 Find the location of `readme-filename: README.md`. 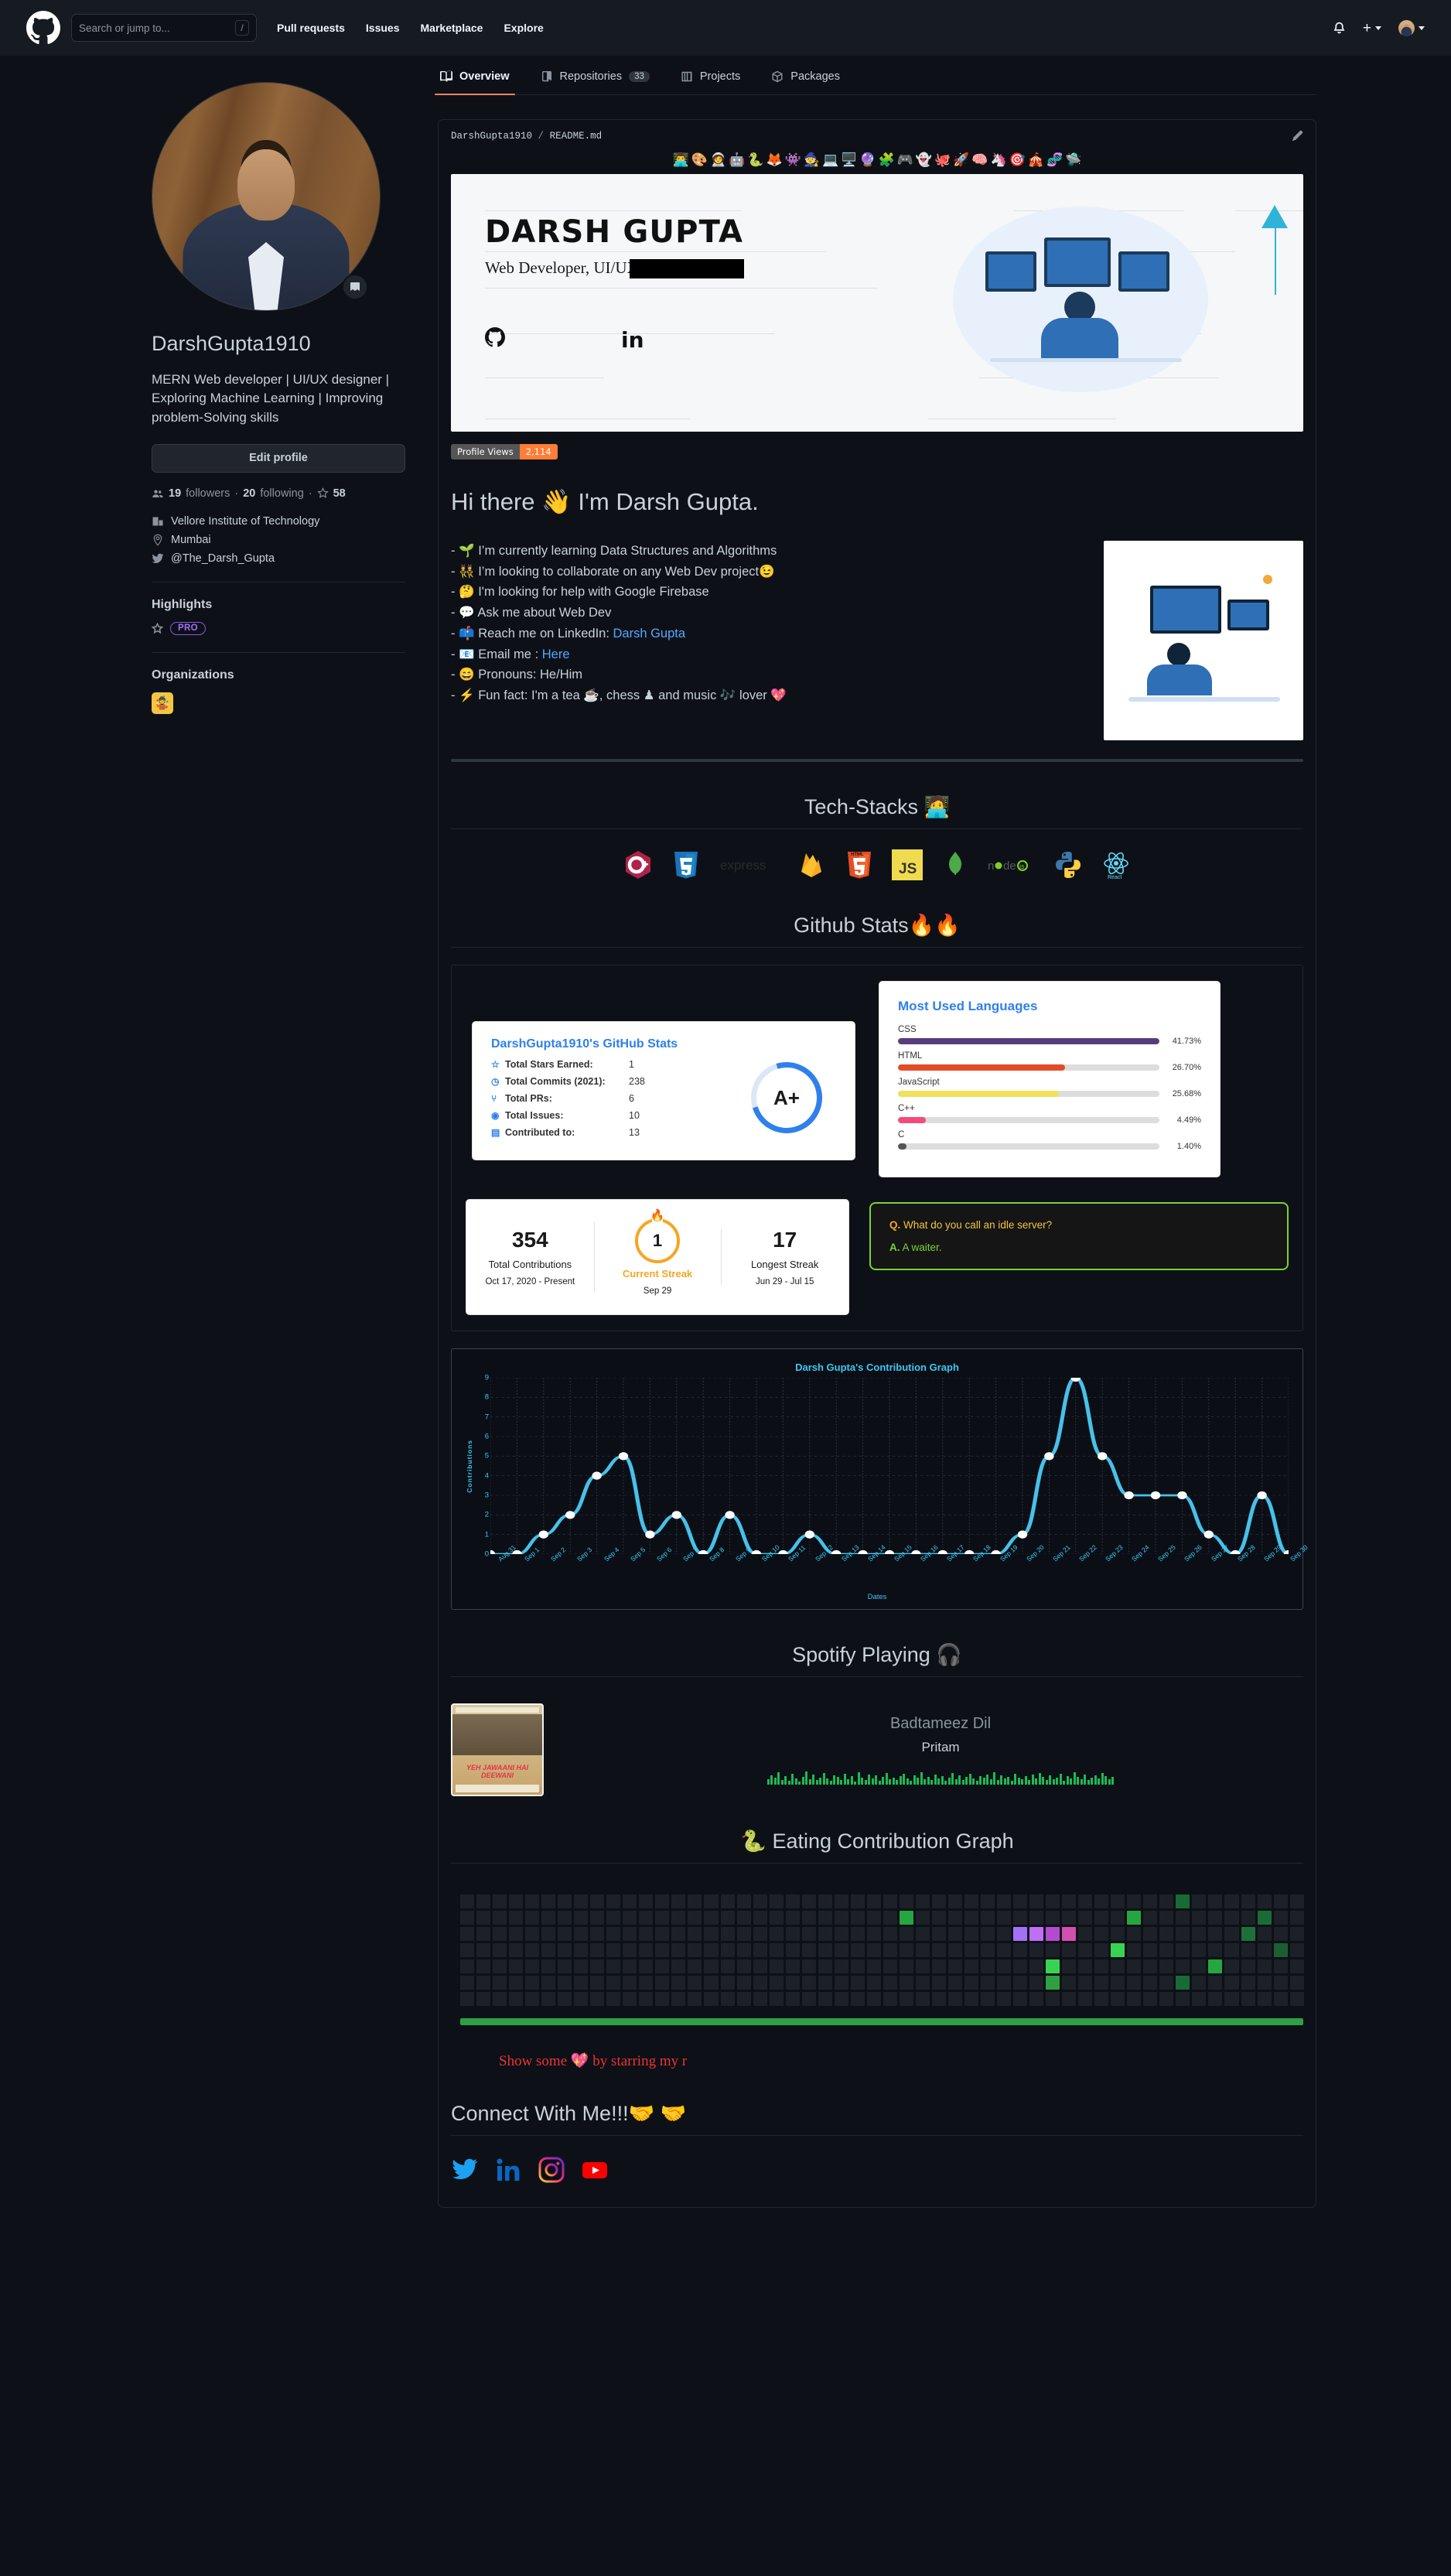

readme-filename: README.md is located at coordinates (577, 136).